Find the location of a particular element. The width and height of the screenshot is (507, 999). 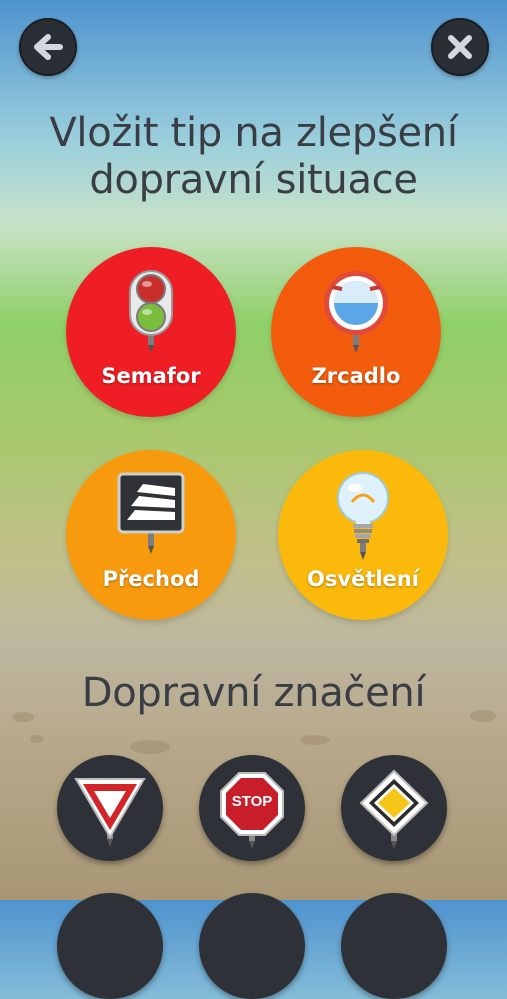

tip-title-line2: dopravní situace is located at coordinates (253, 180).